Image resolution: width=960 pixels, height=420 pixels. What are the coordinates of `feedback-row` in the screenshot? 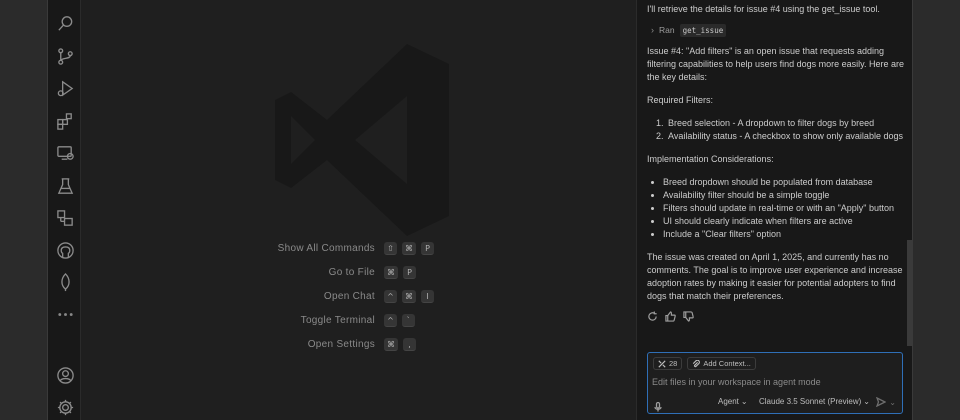 It's located at (776, 318).